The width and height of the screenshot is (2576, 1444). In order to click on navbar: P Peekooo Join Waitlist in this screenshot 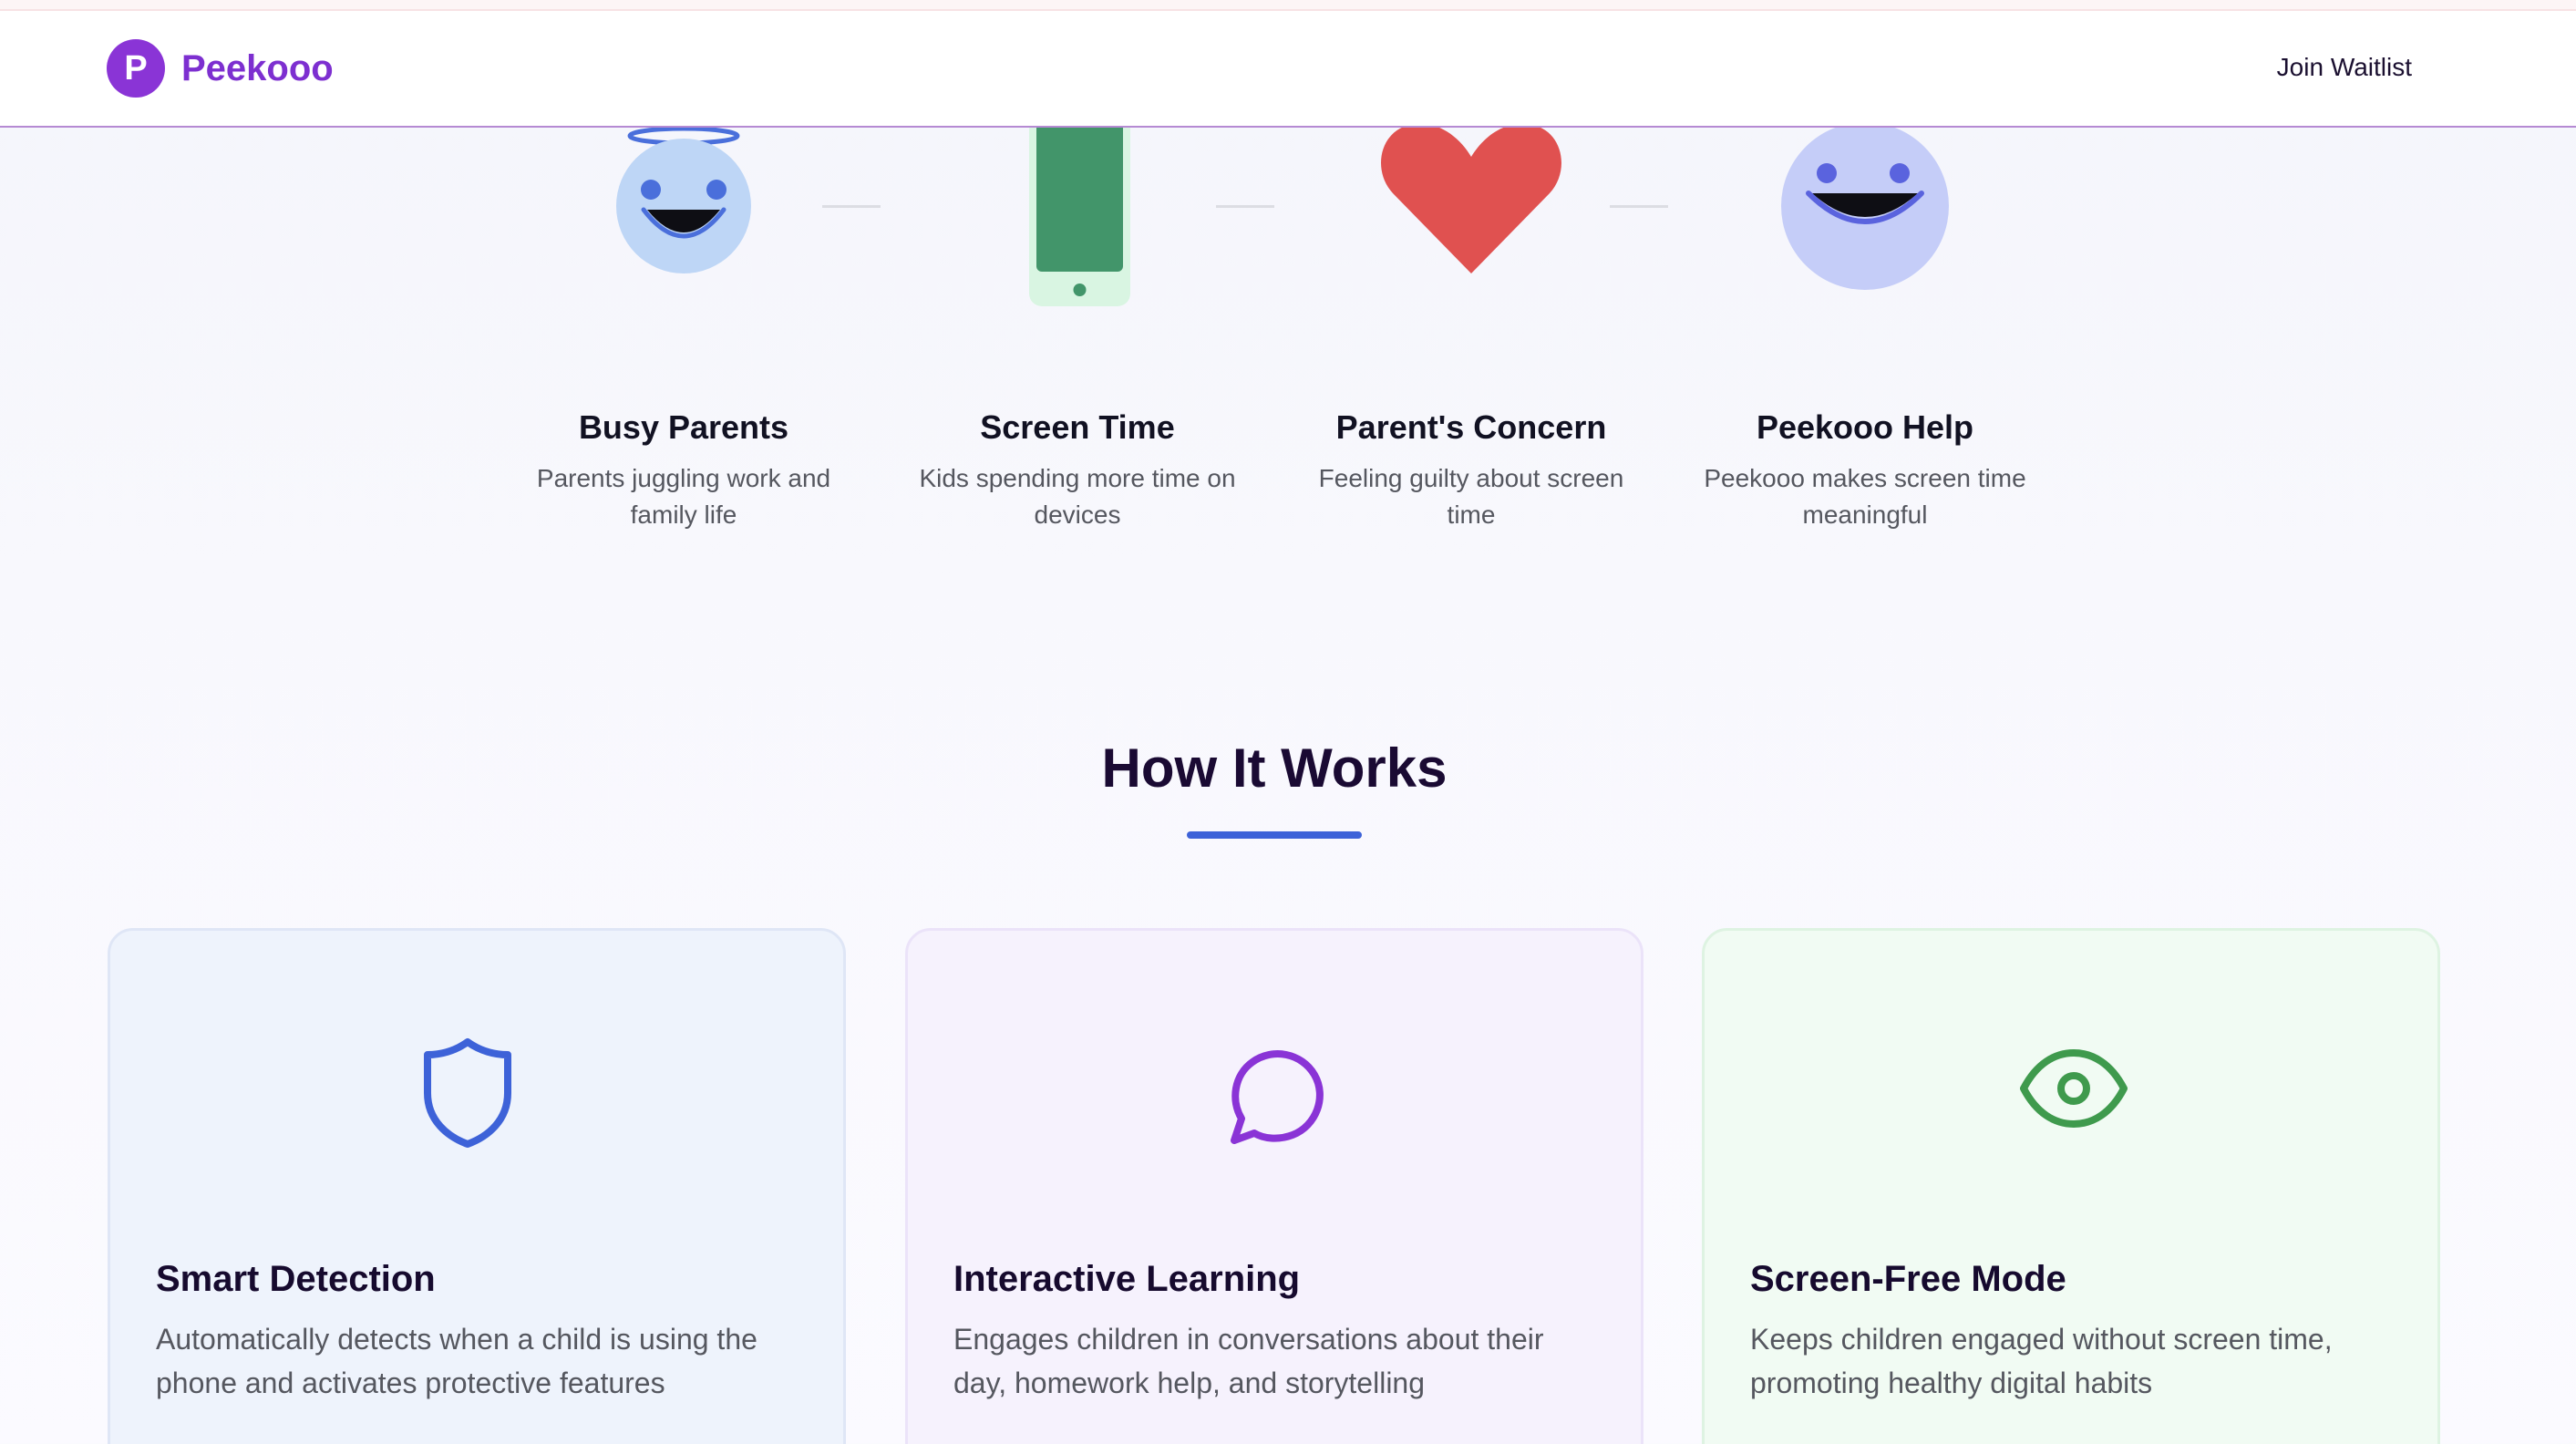, I will do `click(1288, 69)`.